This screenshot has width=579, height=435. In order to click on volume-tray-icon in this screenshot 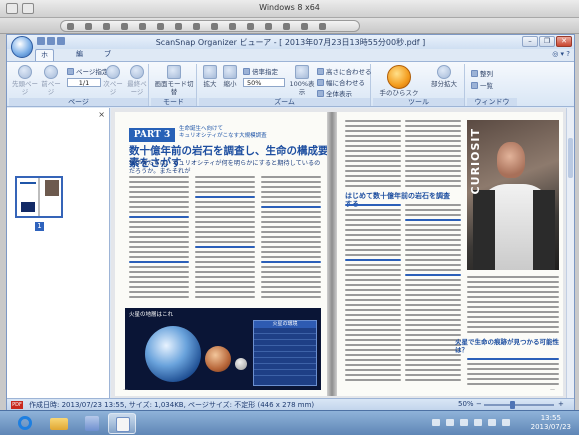, I will do `click(492, 422)`.